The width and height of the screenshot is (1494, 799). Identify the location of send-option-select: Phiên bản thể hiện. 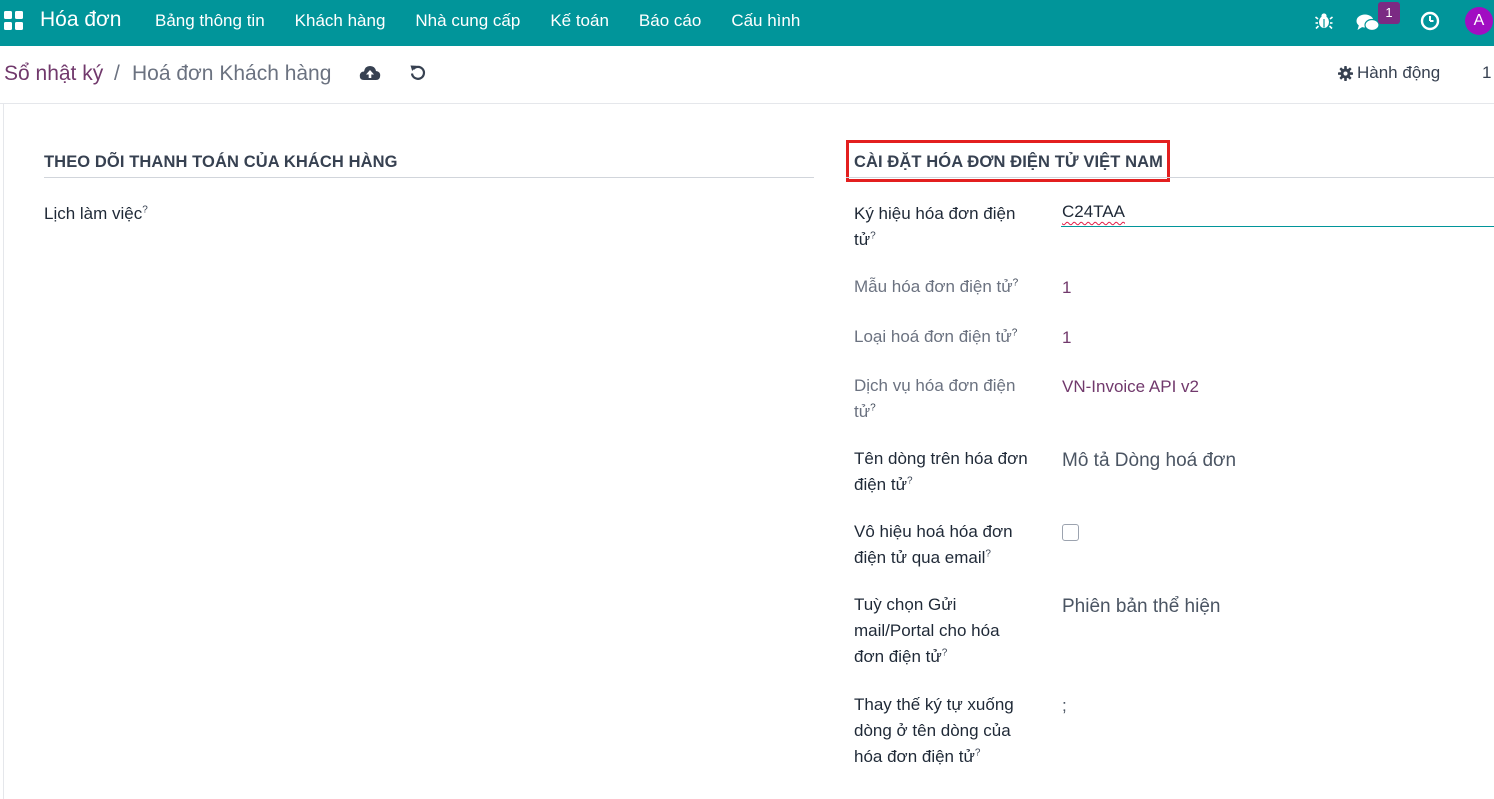
(1141, 607).